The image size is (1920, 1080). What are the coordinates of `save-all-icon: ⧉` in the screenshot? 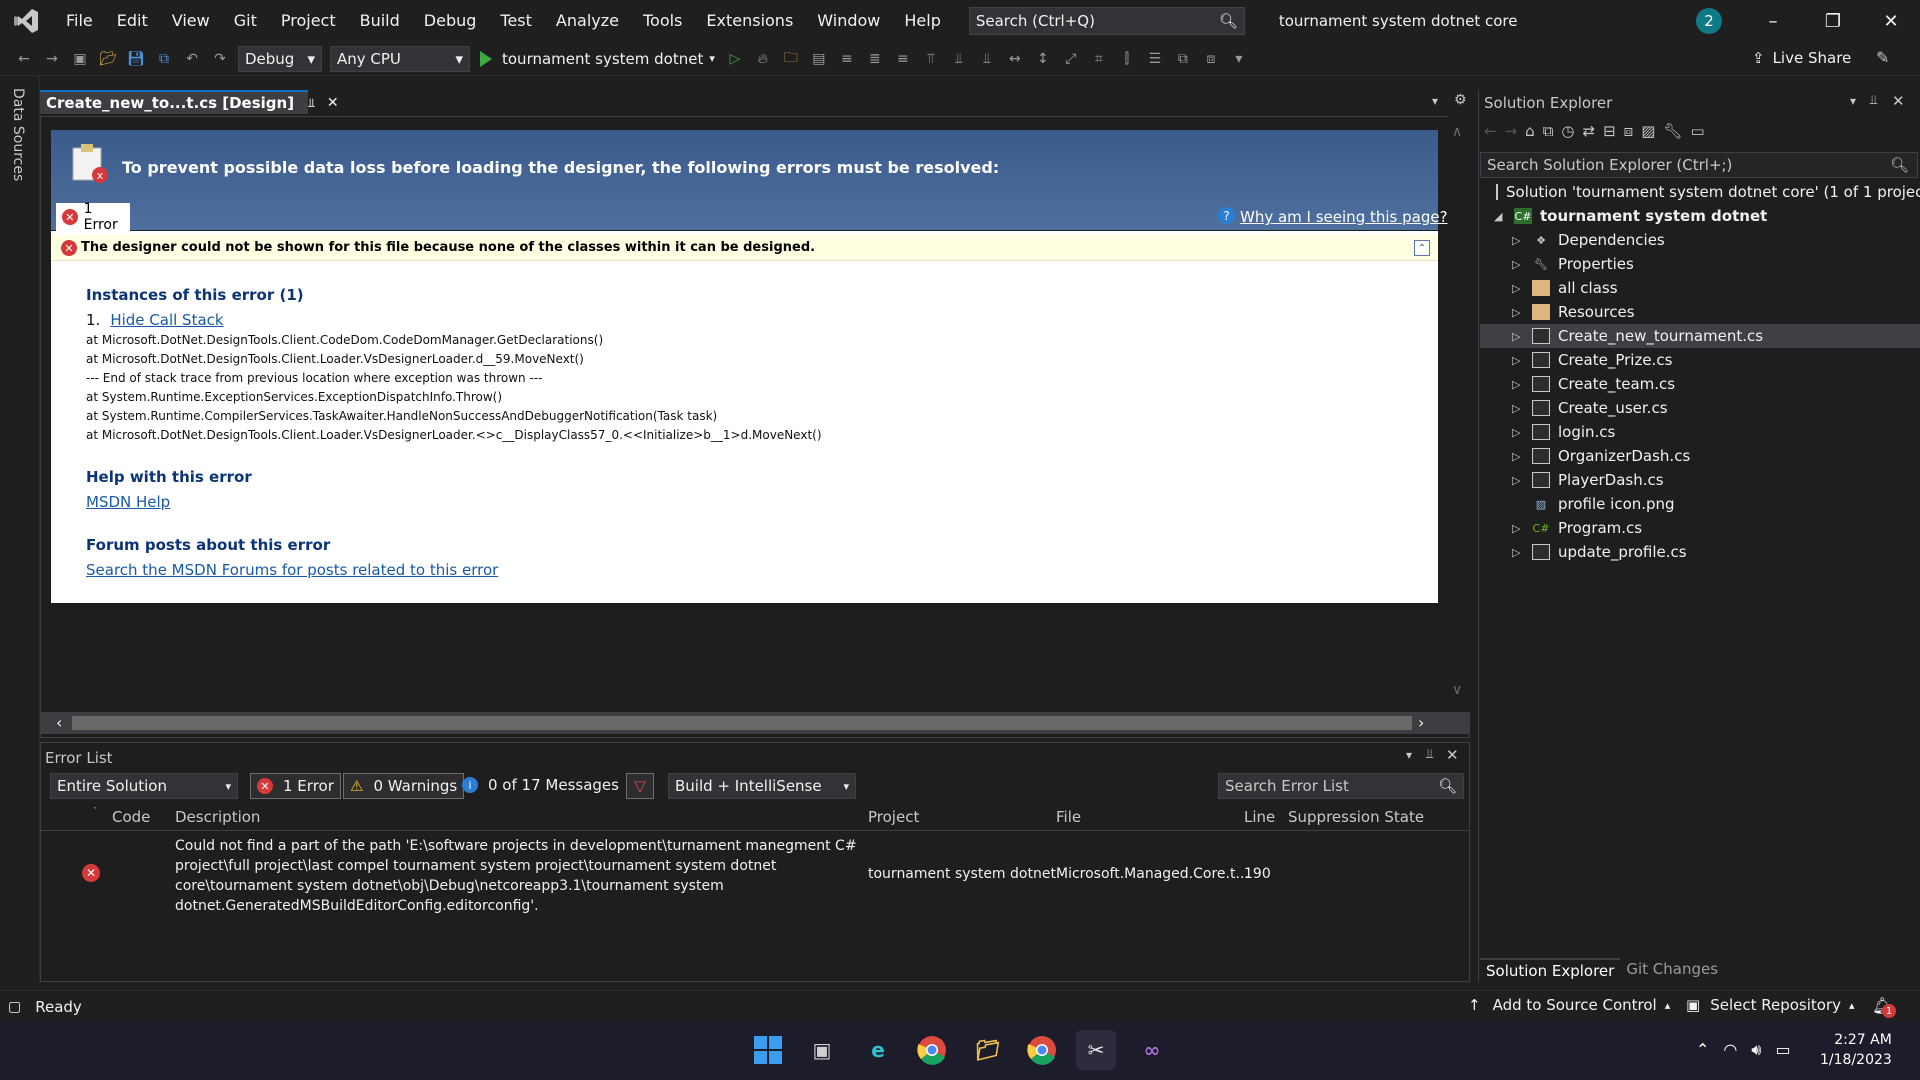 It's located at (164, 59).